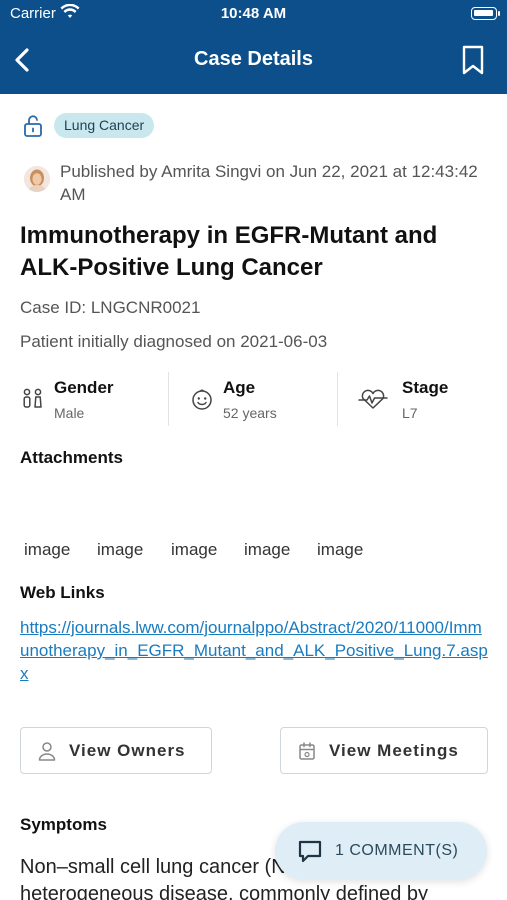 Image resolution: width=507 pixels, height=900 pixels. Describe the element at coordinates (47, 751) in the screenshot. I see `person-icon` at that location.